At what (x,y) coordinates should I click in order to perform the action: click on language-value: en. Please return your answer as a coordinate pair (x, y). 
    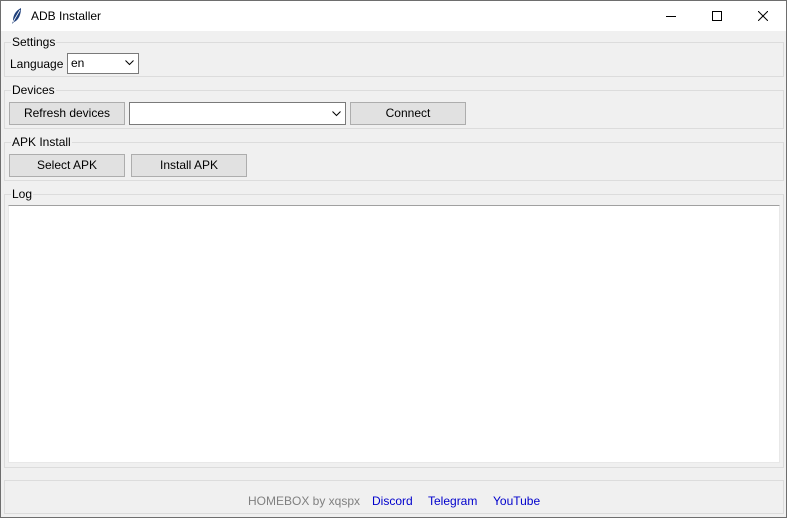
    Looking at the image, I should click on (78, 63).